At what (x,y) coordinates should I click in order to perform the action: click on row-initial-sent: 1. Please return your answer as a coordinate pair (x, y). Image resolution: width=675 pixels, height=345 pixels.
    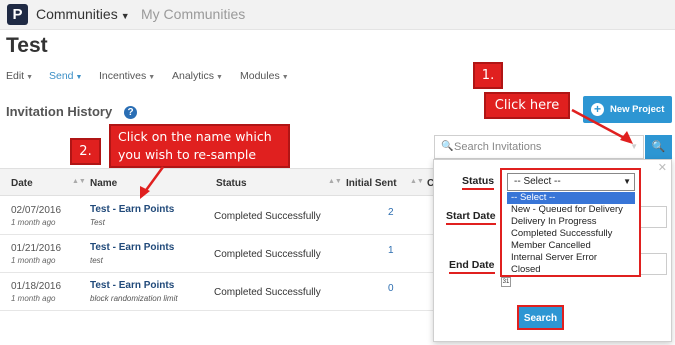
    Looking at the image, I should click on (391, 250).